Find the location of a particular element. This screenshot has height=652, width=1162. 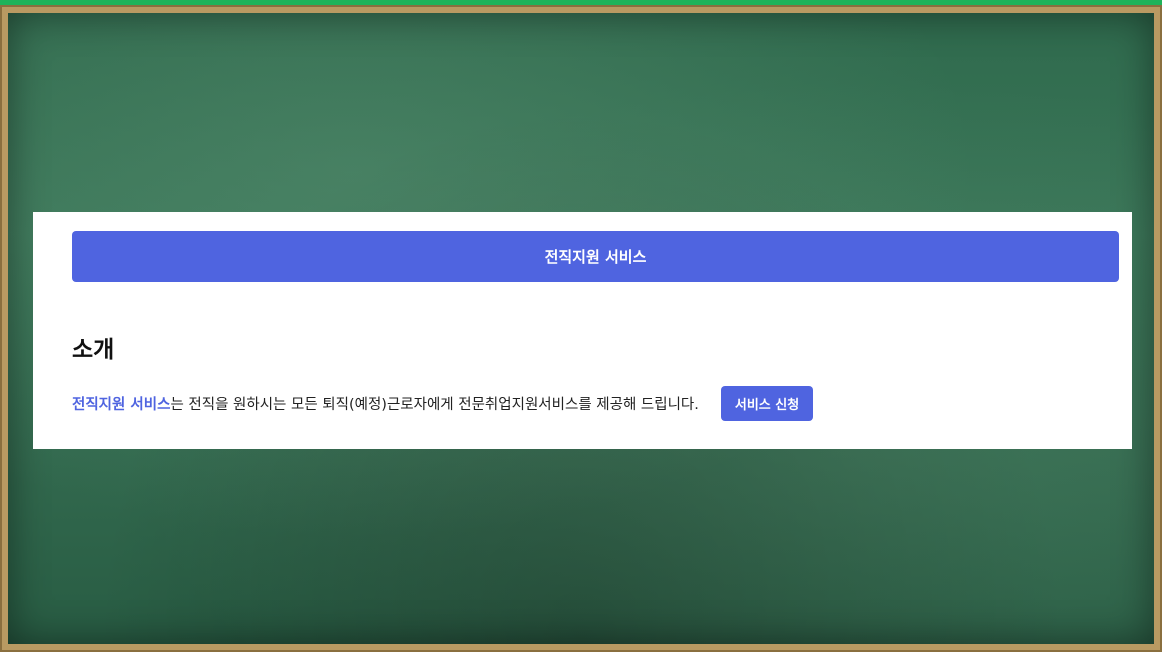

intro-highlight: 전직지원 서비스 is located at coordinates (121, 404).